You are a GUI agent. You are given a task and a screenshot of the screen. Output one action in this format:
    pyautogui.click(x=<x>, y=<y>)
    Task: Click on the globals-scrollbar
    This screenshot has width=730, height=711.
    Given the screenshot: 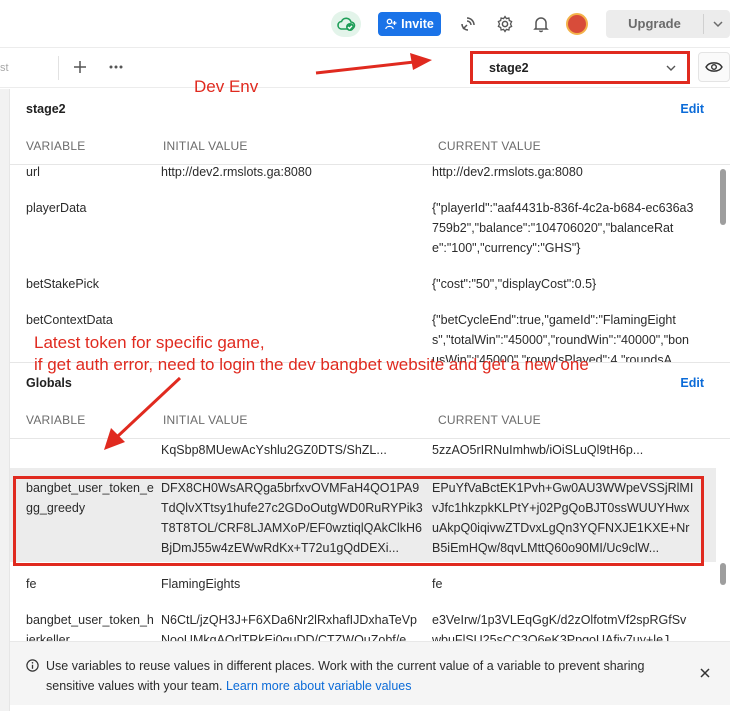 What is the action you would take?
    pyautogui.click(x=723, y=574)
    